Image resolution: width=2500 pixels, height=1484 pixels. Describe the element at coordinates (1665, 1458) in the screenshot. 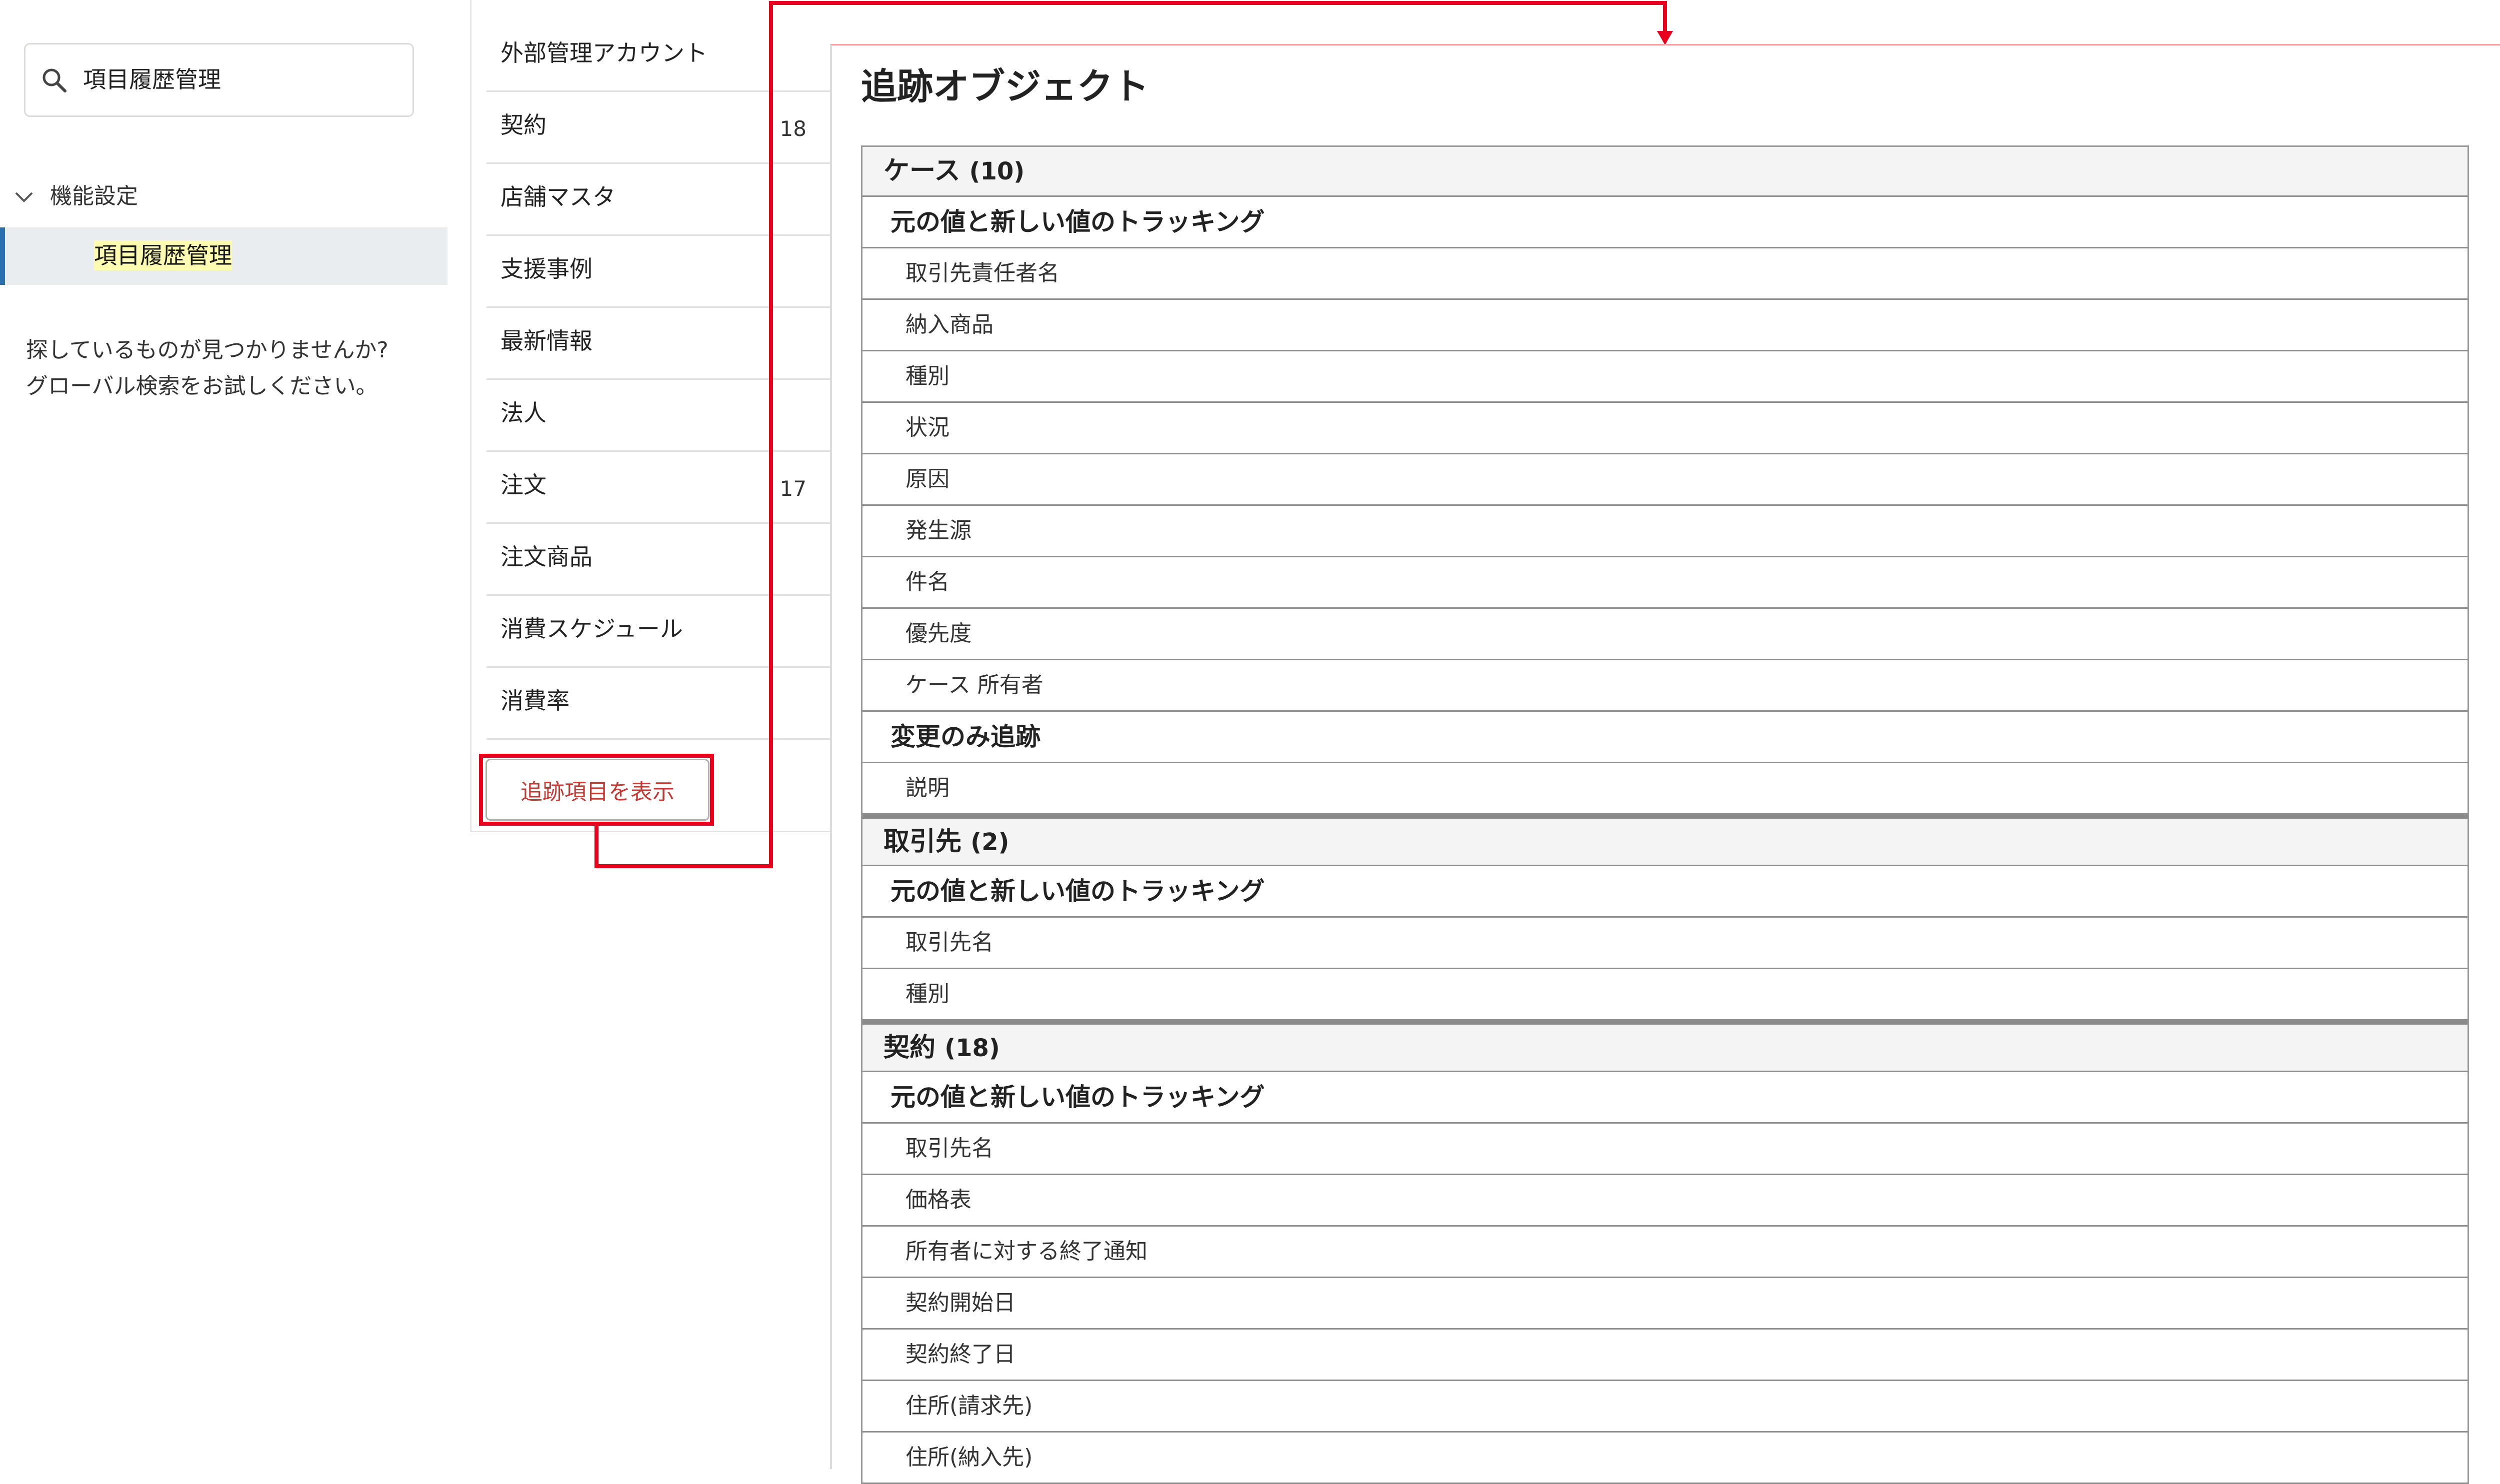

I see `field-row: 住所(納入先)` at that location.